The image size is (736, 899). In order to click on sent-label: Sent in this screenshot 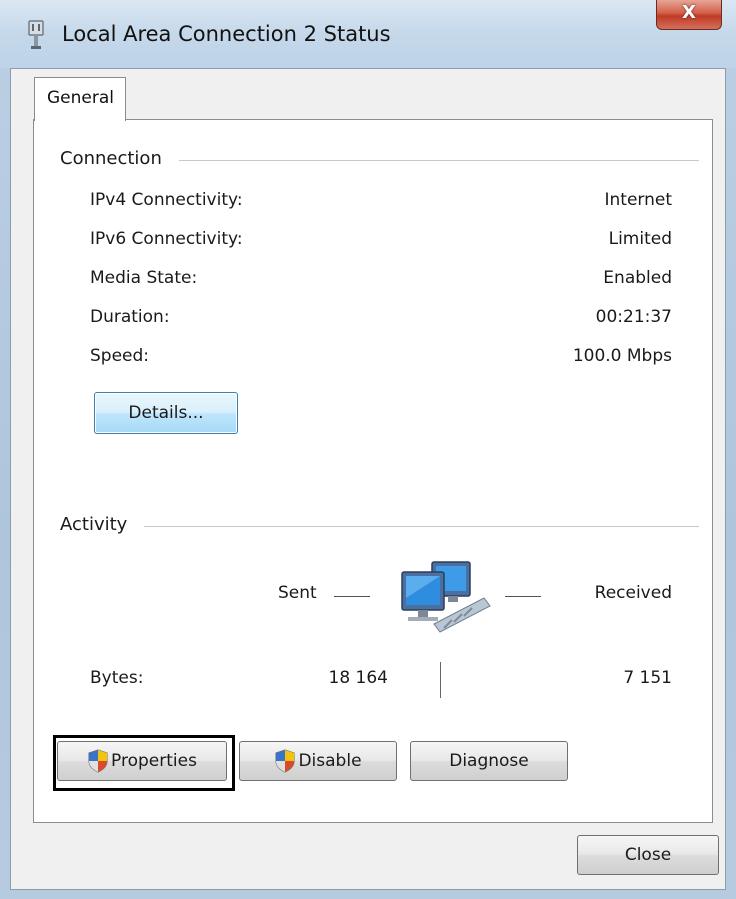, I will do `click(297, 593)`.